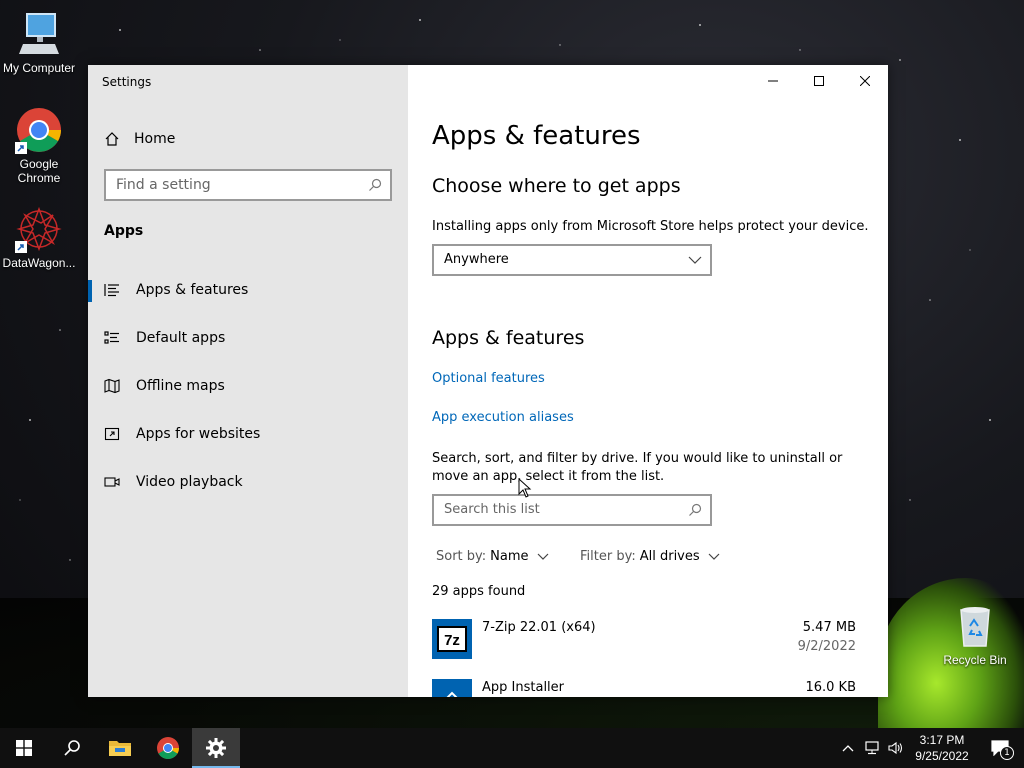  Describe the element at coordinates (452, 688) in the screenshot. I see `app-installer-icon` at that location.